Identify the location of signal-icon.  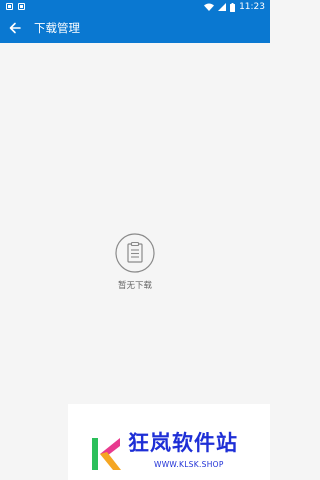
(222, 7).